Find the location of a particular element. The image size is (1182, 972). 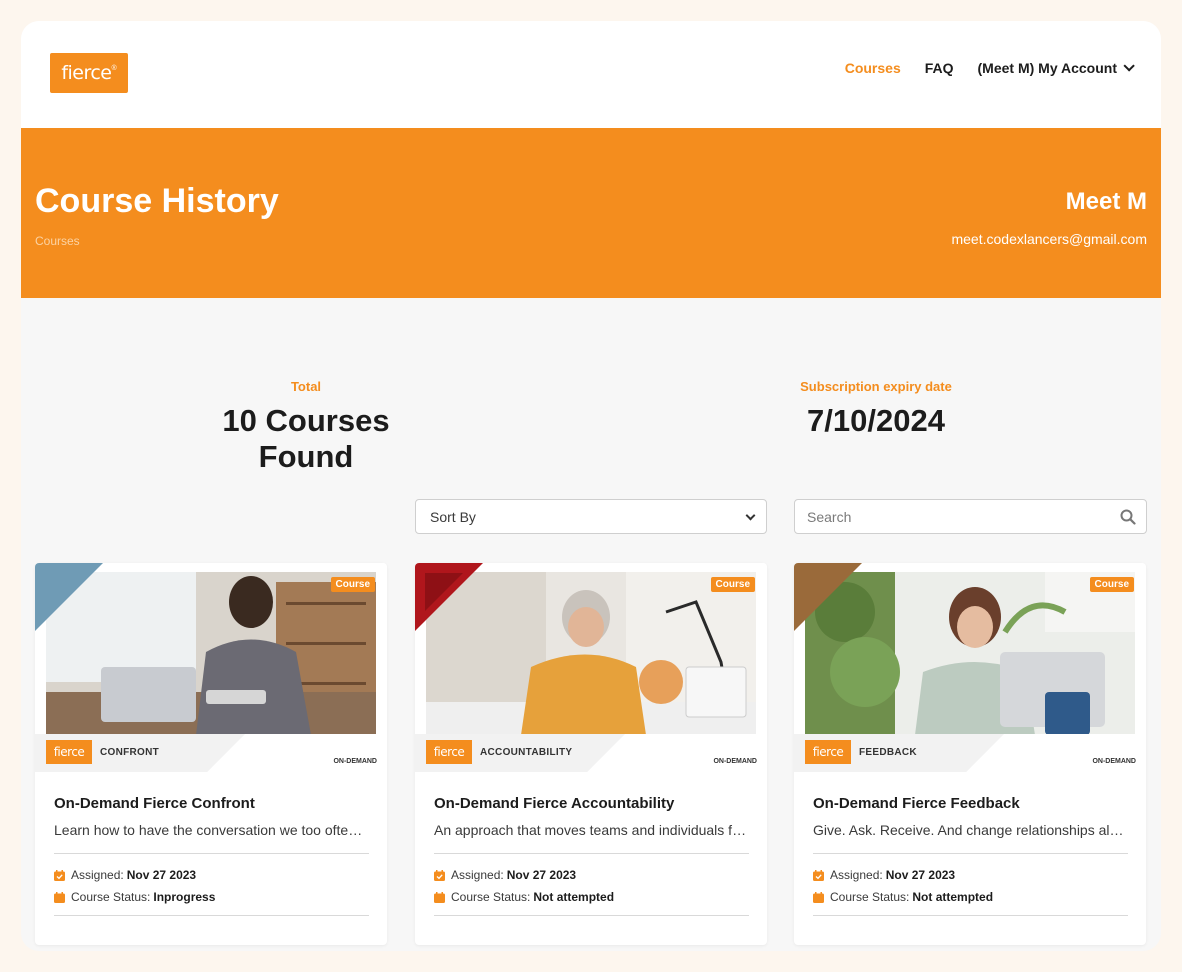

sort-by-select: Sort By is located at coordinates (591, 516).